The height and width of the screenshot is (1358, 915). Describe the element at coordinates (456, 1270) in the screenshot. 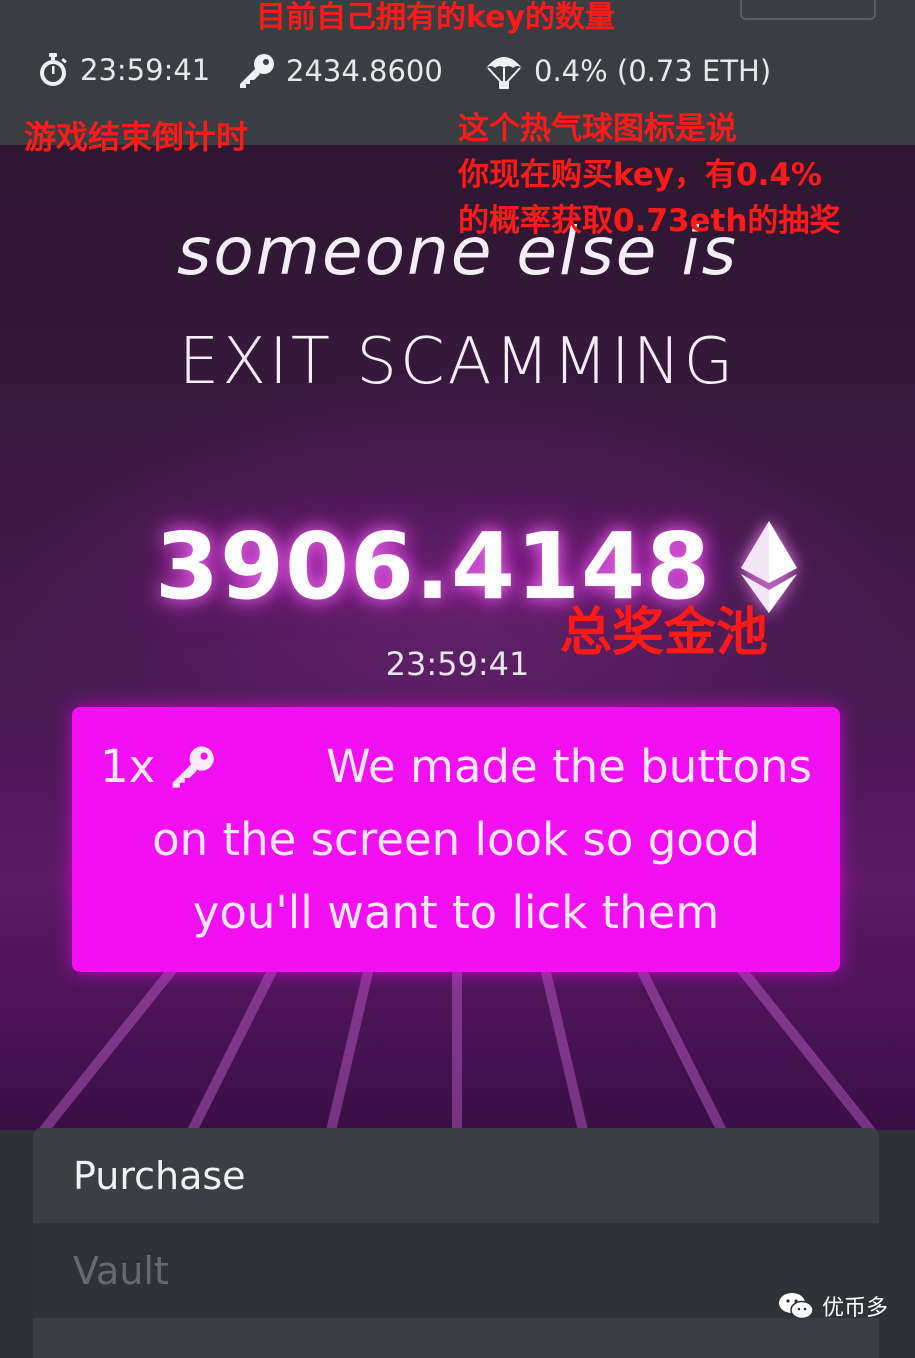

I see `tab-vault: Vault` at that location.